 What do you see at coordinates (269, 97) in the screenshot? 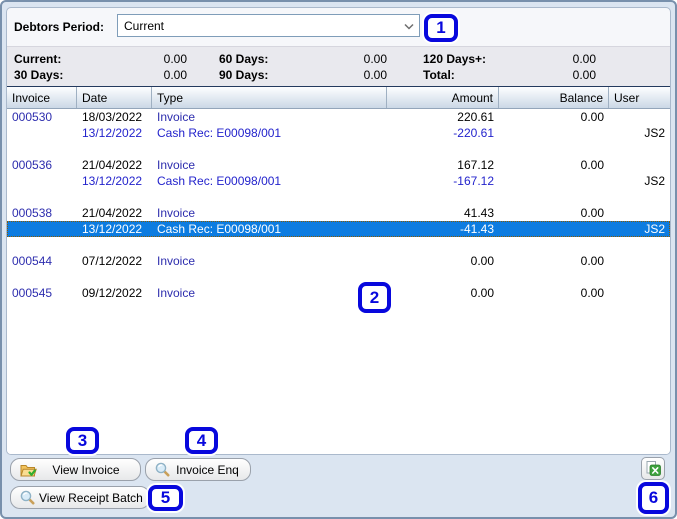
I see `column-header-type: Type` at bounding box center [269, 97].